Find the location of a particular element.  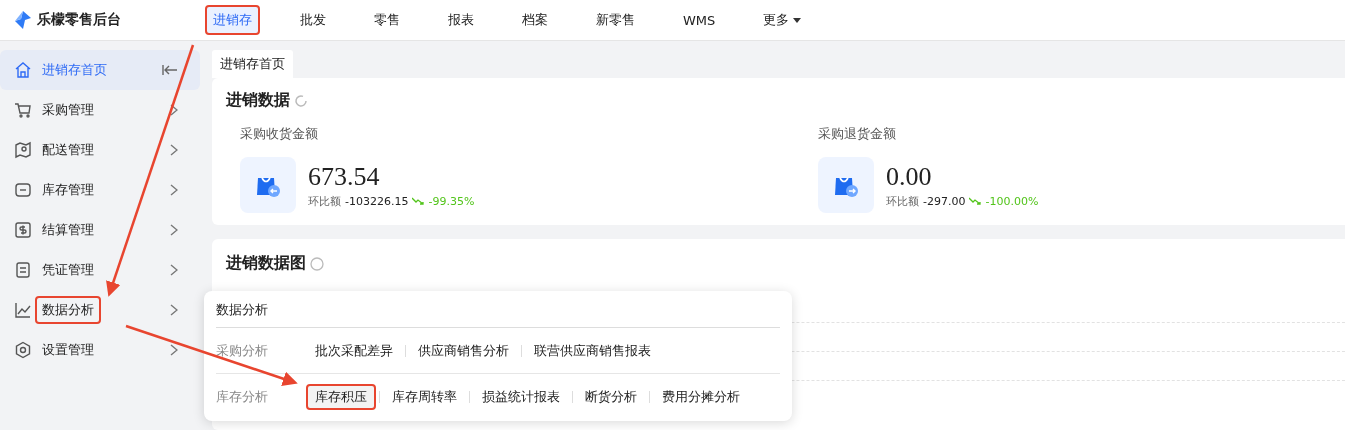

compare-value: -103226.15 is located at coordinates (377, 201).